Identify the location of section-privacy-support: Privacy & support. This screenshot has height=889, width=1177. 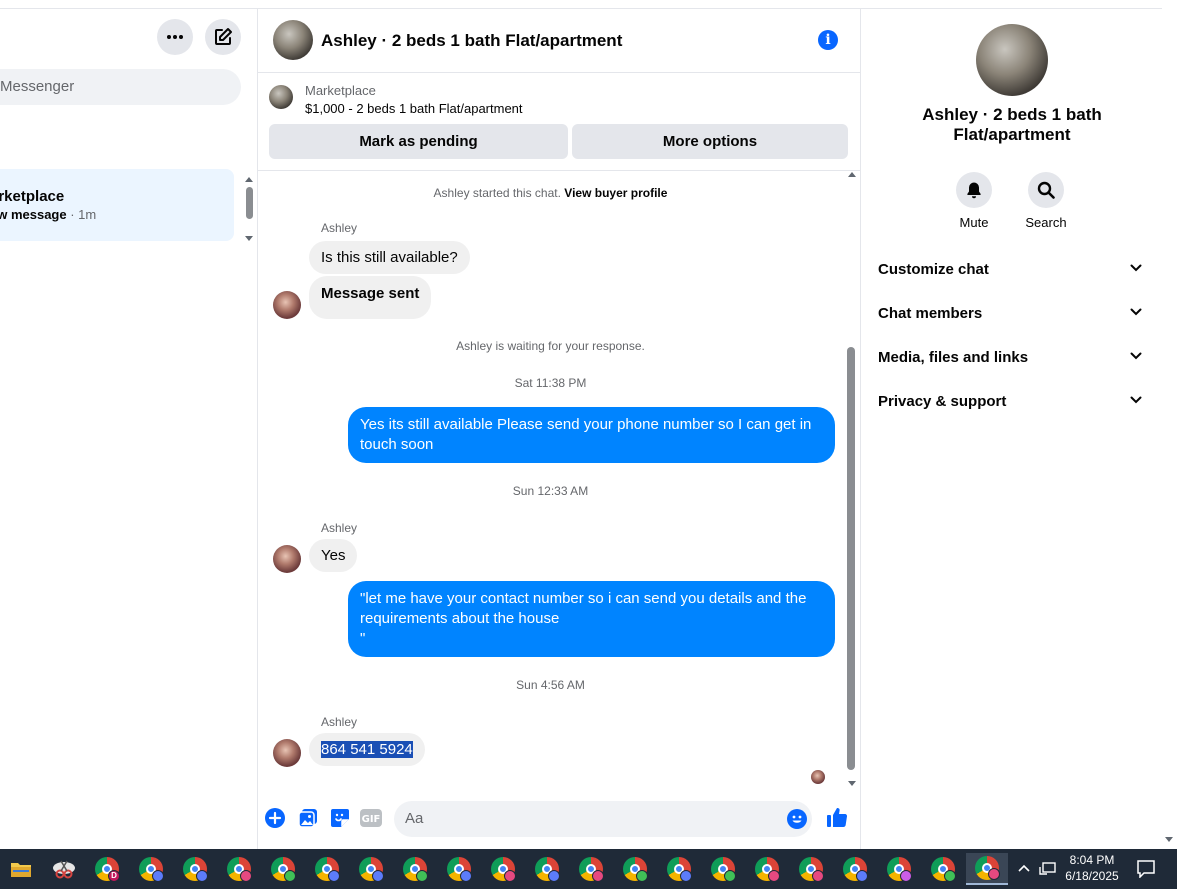
(1013, 403).